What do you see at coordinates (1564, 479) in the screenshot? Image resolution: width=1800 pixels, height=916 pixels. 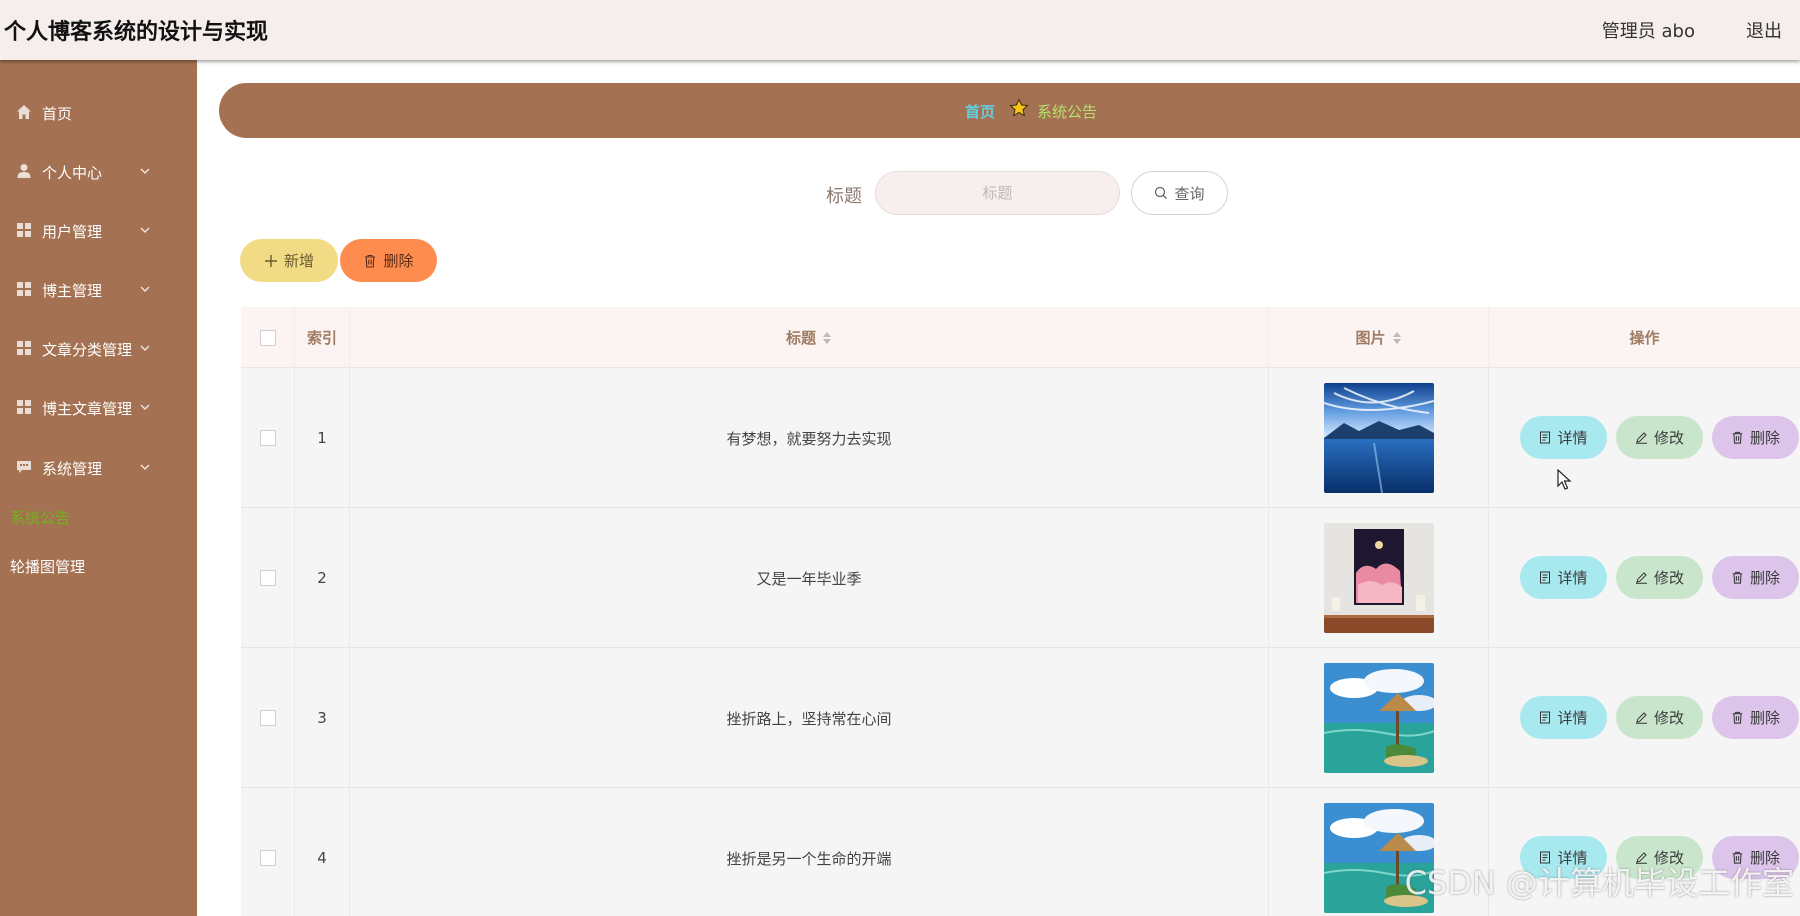 I see `mouse-cursor-icon` at bounding box center [1564, 479].